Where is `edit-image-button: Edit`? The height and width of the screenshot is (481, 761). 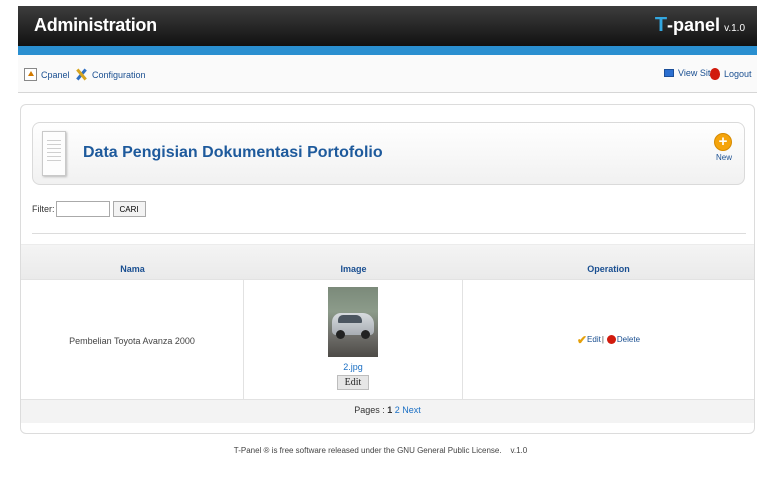 edit-image-button: Edit is located at coordinates (353, 382).